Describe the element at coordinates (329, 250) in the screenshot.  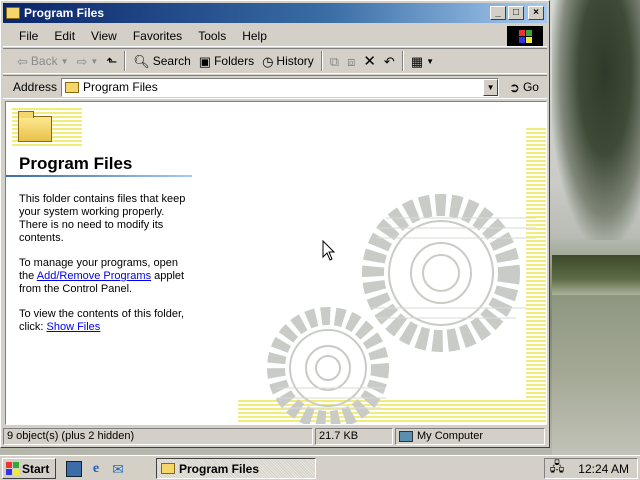
I see `mouse-cursor-icon` at that location.